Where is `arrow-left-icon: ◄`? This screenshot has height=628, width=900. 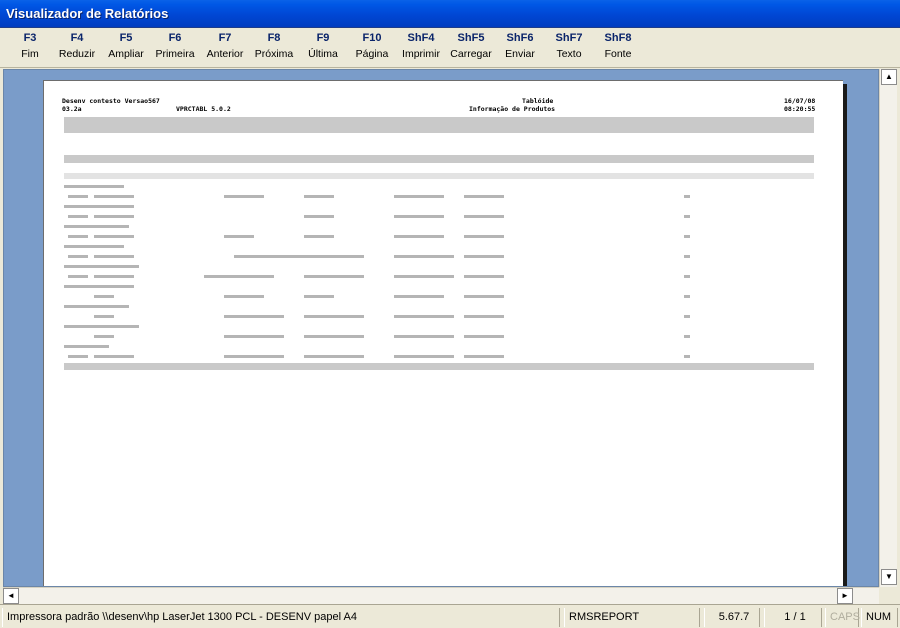
arrow-left-icon: ◄ is located at coordinates (11, 596).